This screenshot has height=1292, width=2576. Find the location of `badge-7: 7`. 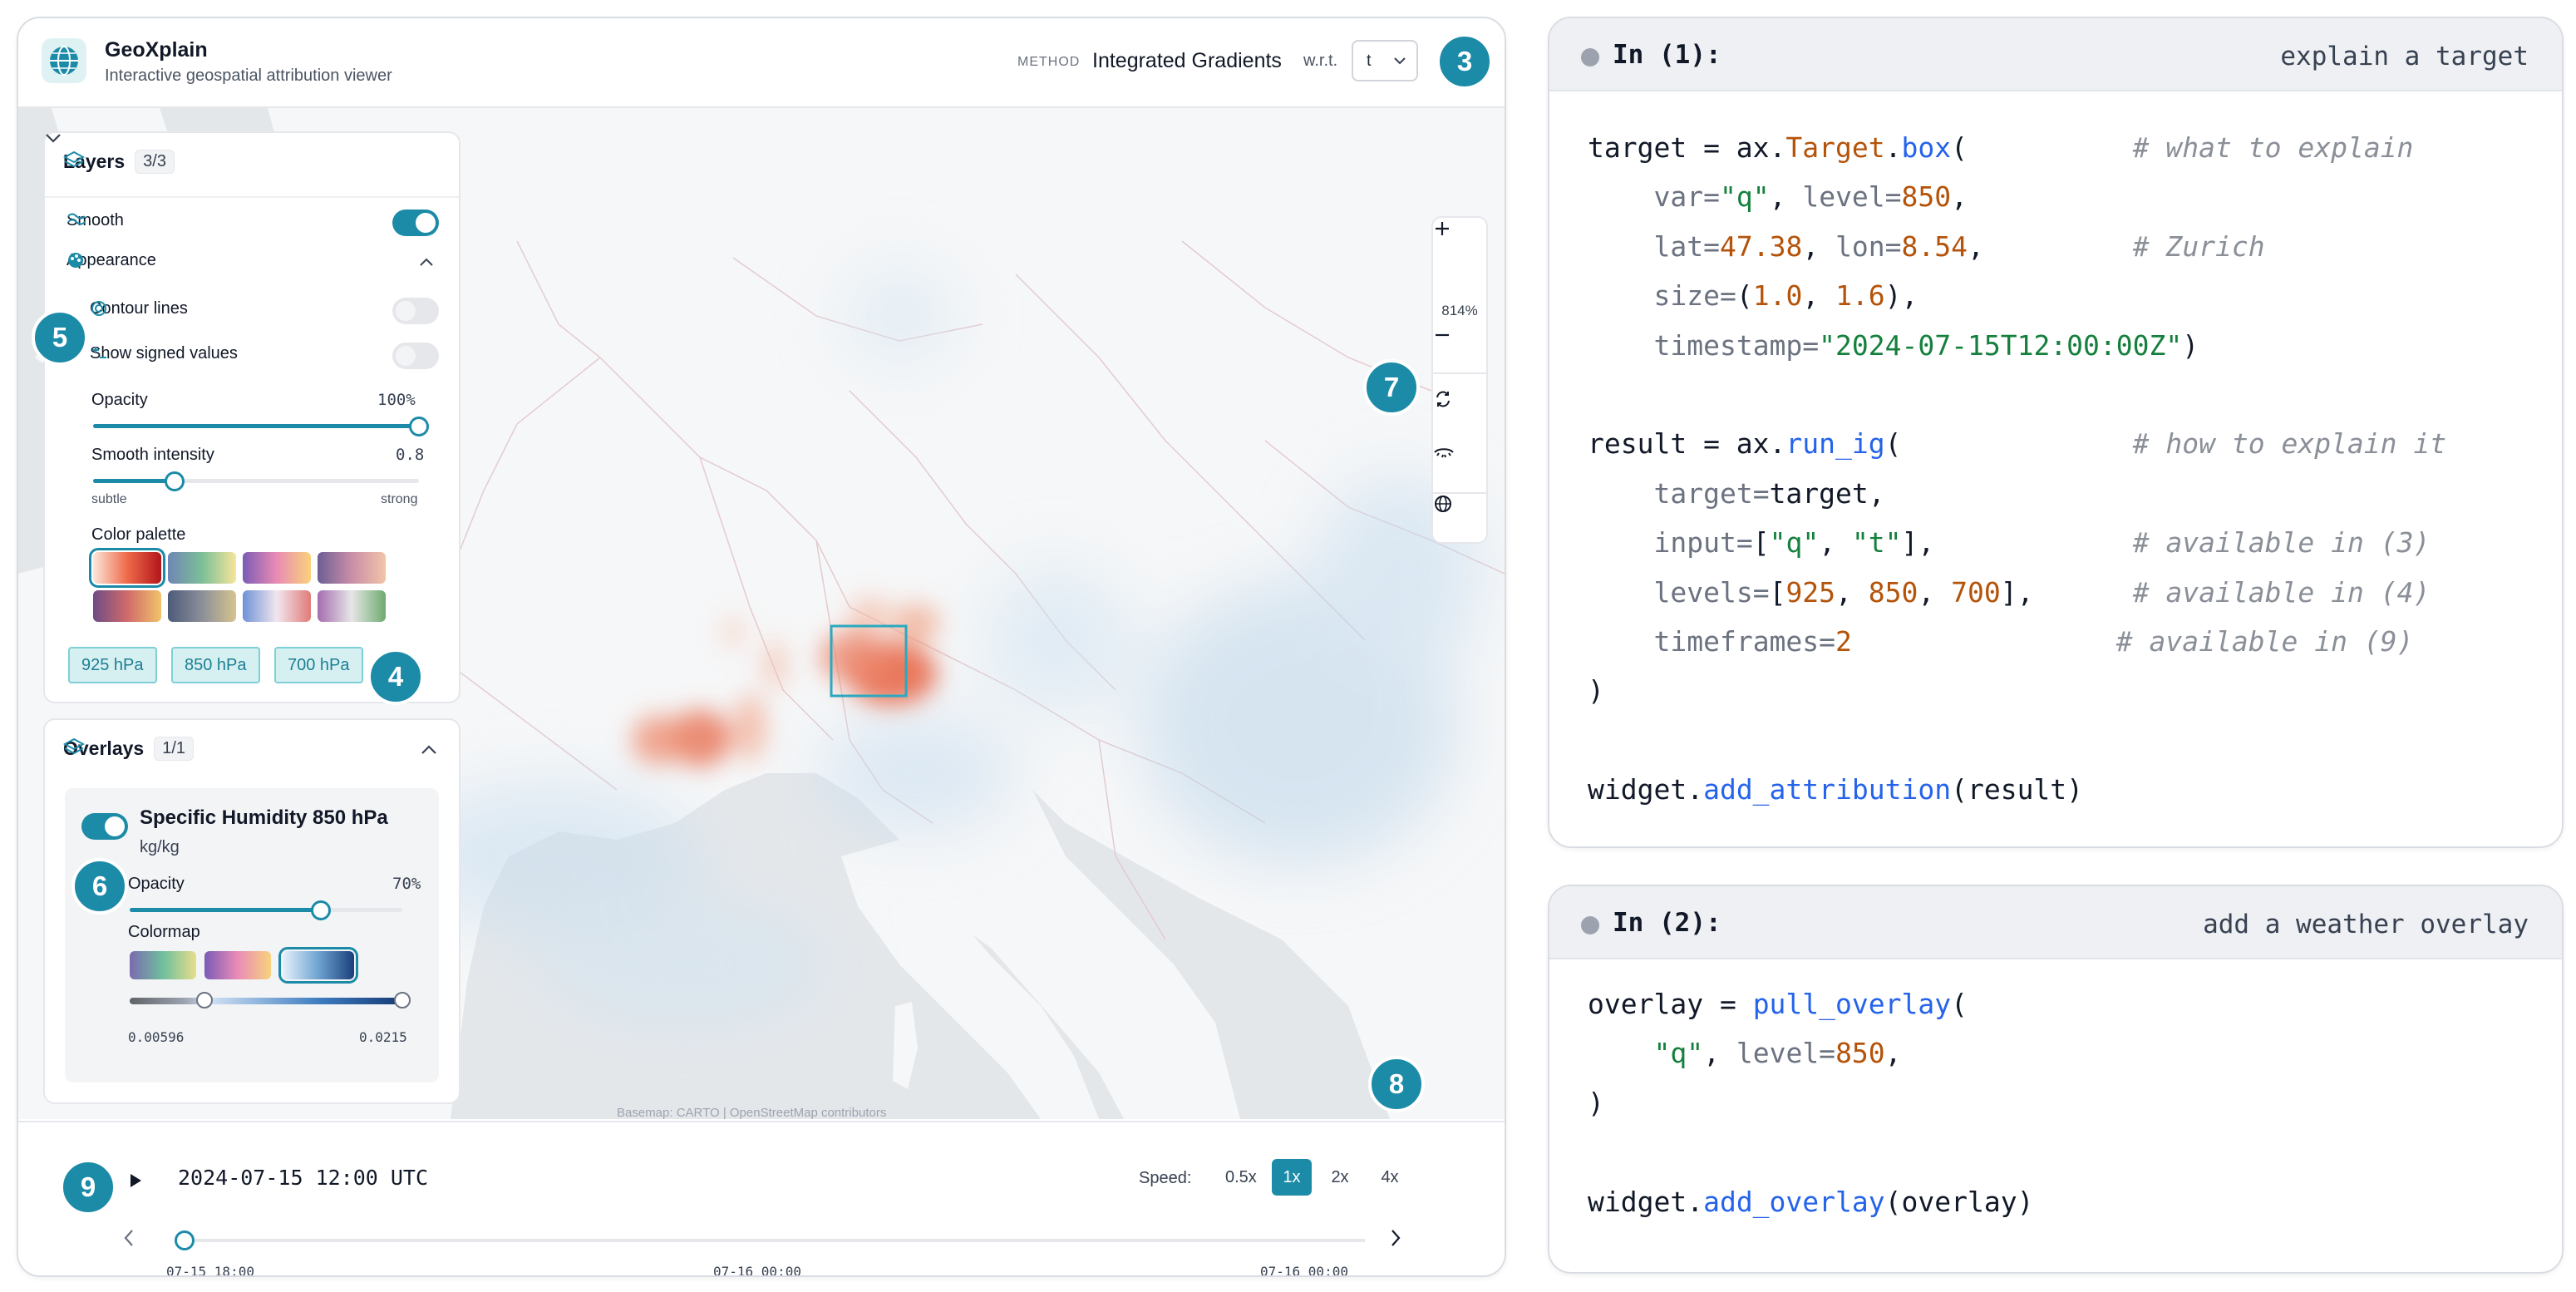

badge-7: 7 is located at coordinates (1391, 387).